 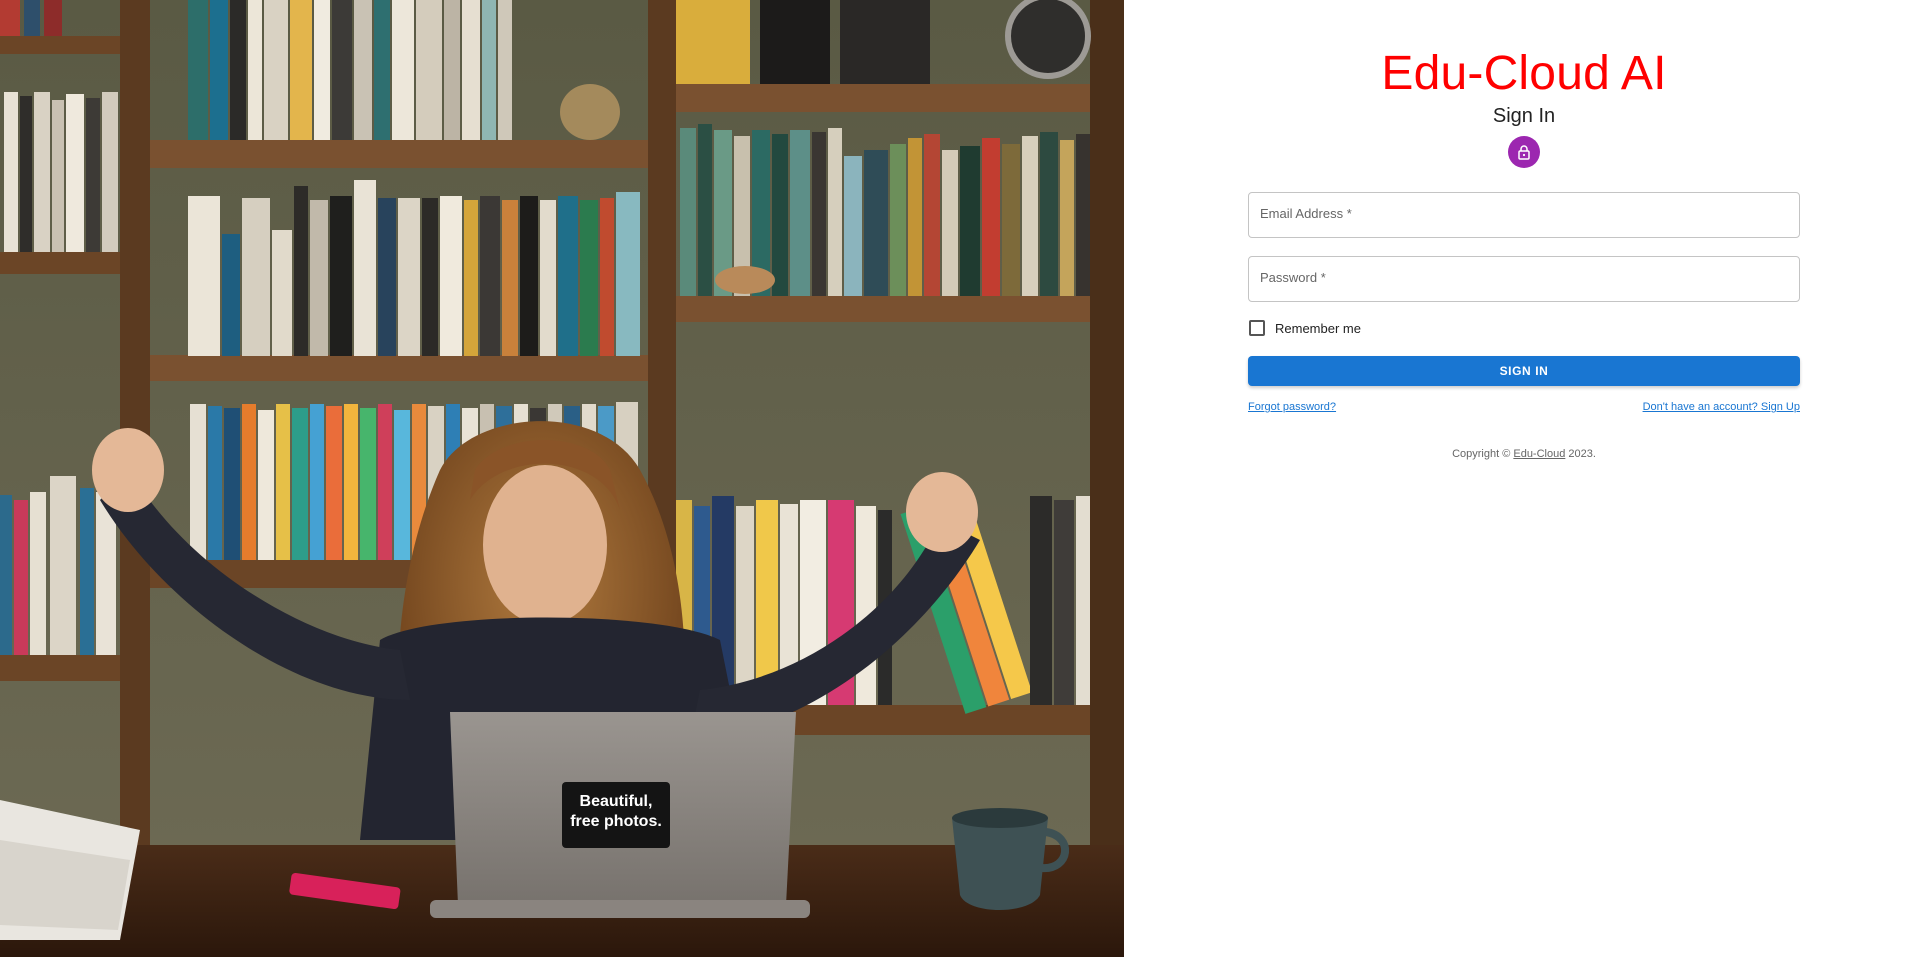 What do you see at coordinates (1524, 73) in the screenshot?
I see `brand-title: Edu-Cloud AI` at bounding box center [1524, 73].